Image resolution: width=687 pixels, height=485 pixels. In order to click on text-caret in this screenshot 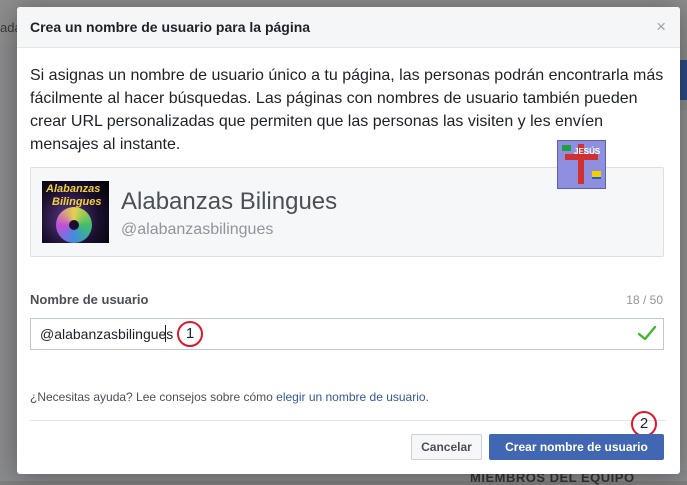, I will do `click(165, 333)`.